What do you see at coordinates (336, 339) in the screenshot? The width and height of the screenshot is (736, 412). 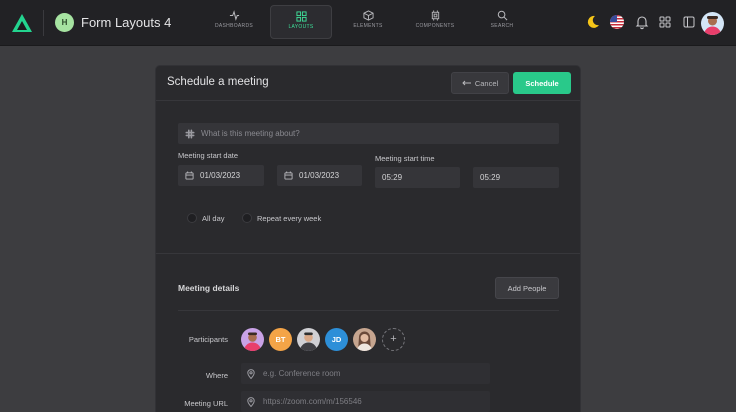 I see `participant-avatar: JD` at bounding box center [336, 339].